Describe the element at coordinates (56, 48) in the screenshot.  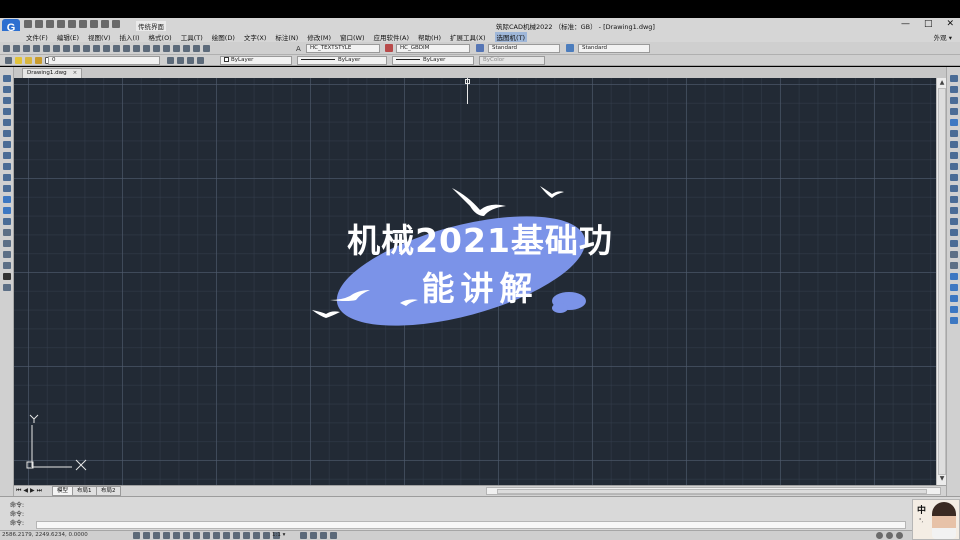
I see `publish-icon` at that location.